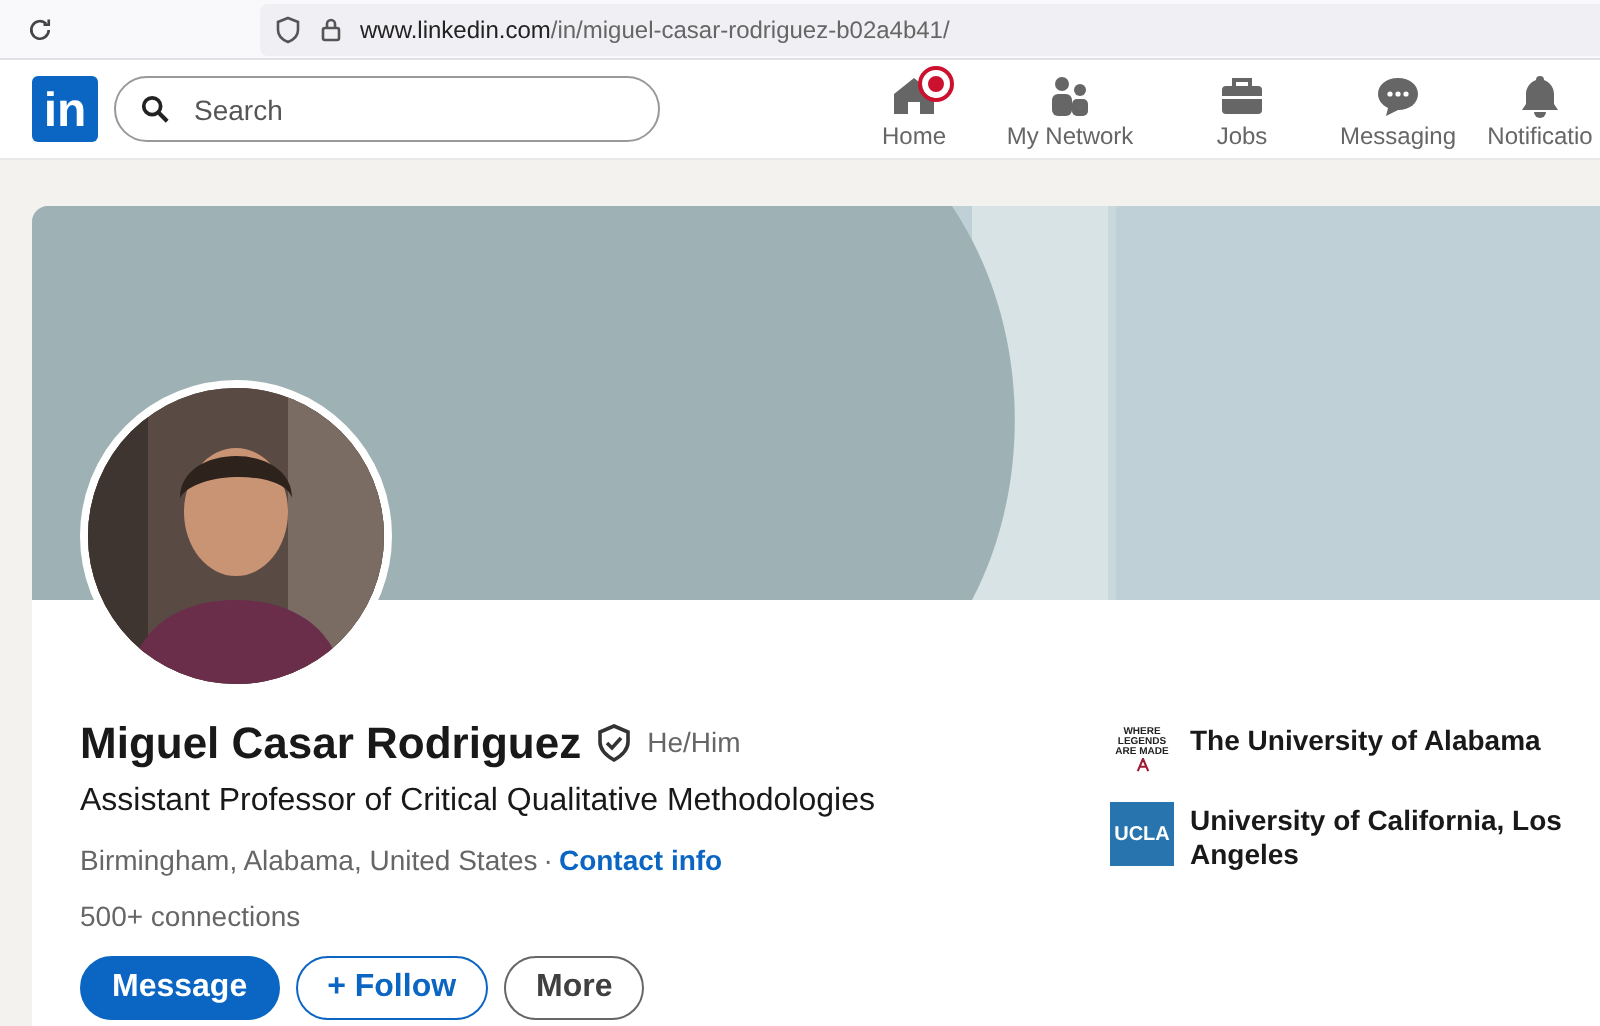 Image resolution: width=1600 pixels, height=1026 pixels. What do you see at coordinates (331, 29) in the screenshot?
I see `lock-icon` at bounding box center [331, 29].